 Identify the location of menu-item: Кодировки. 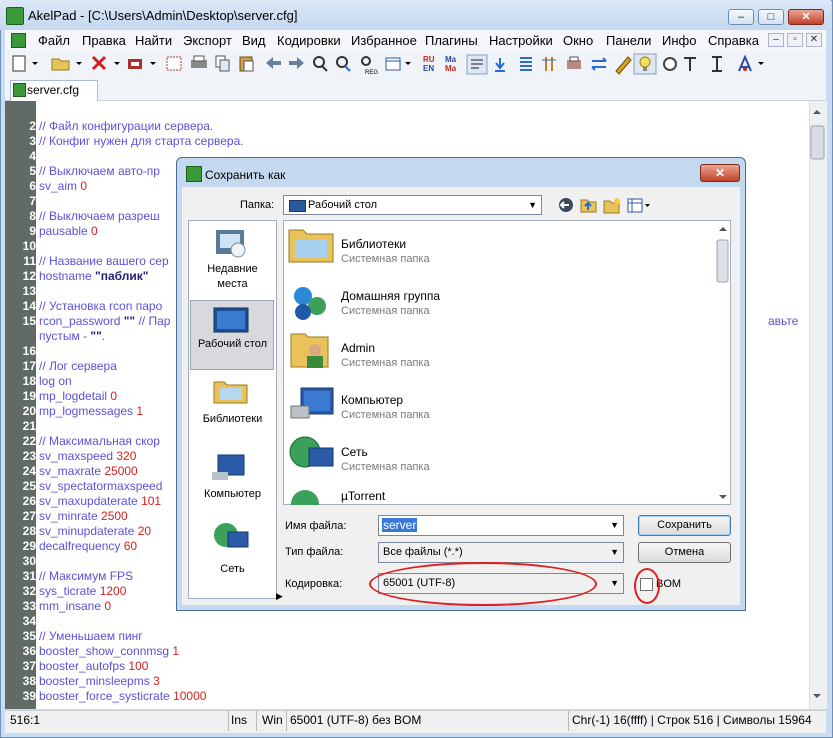
(309, 40).